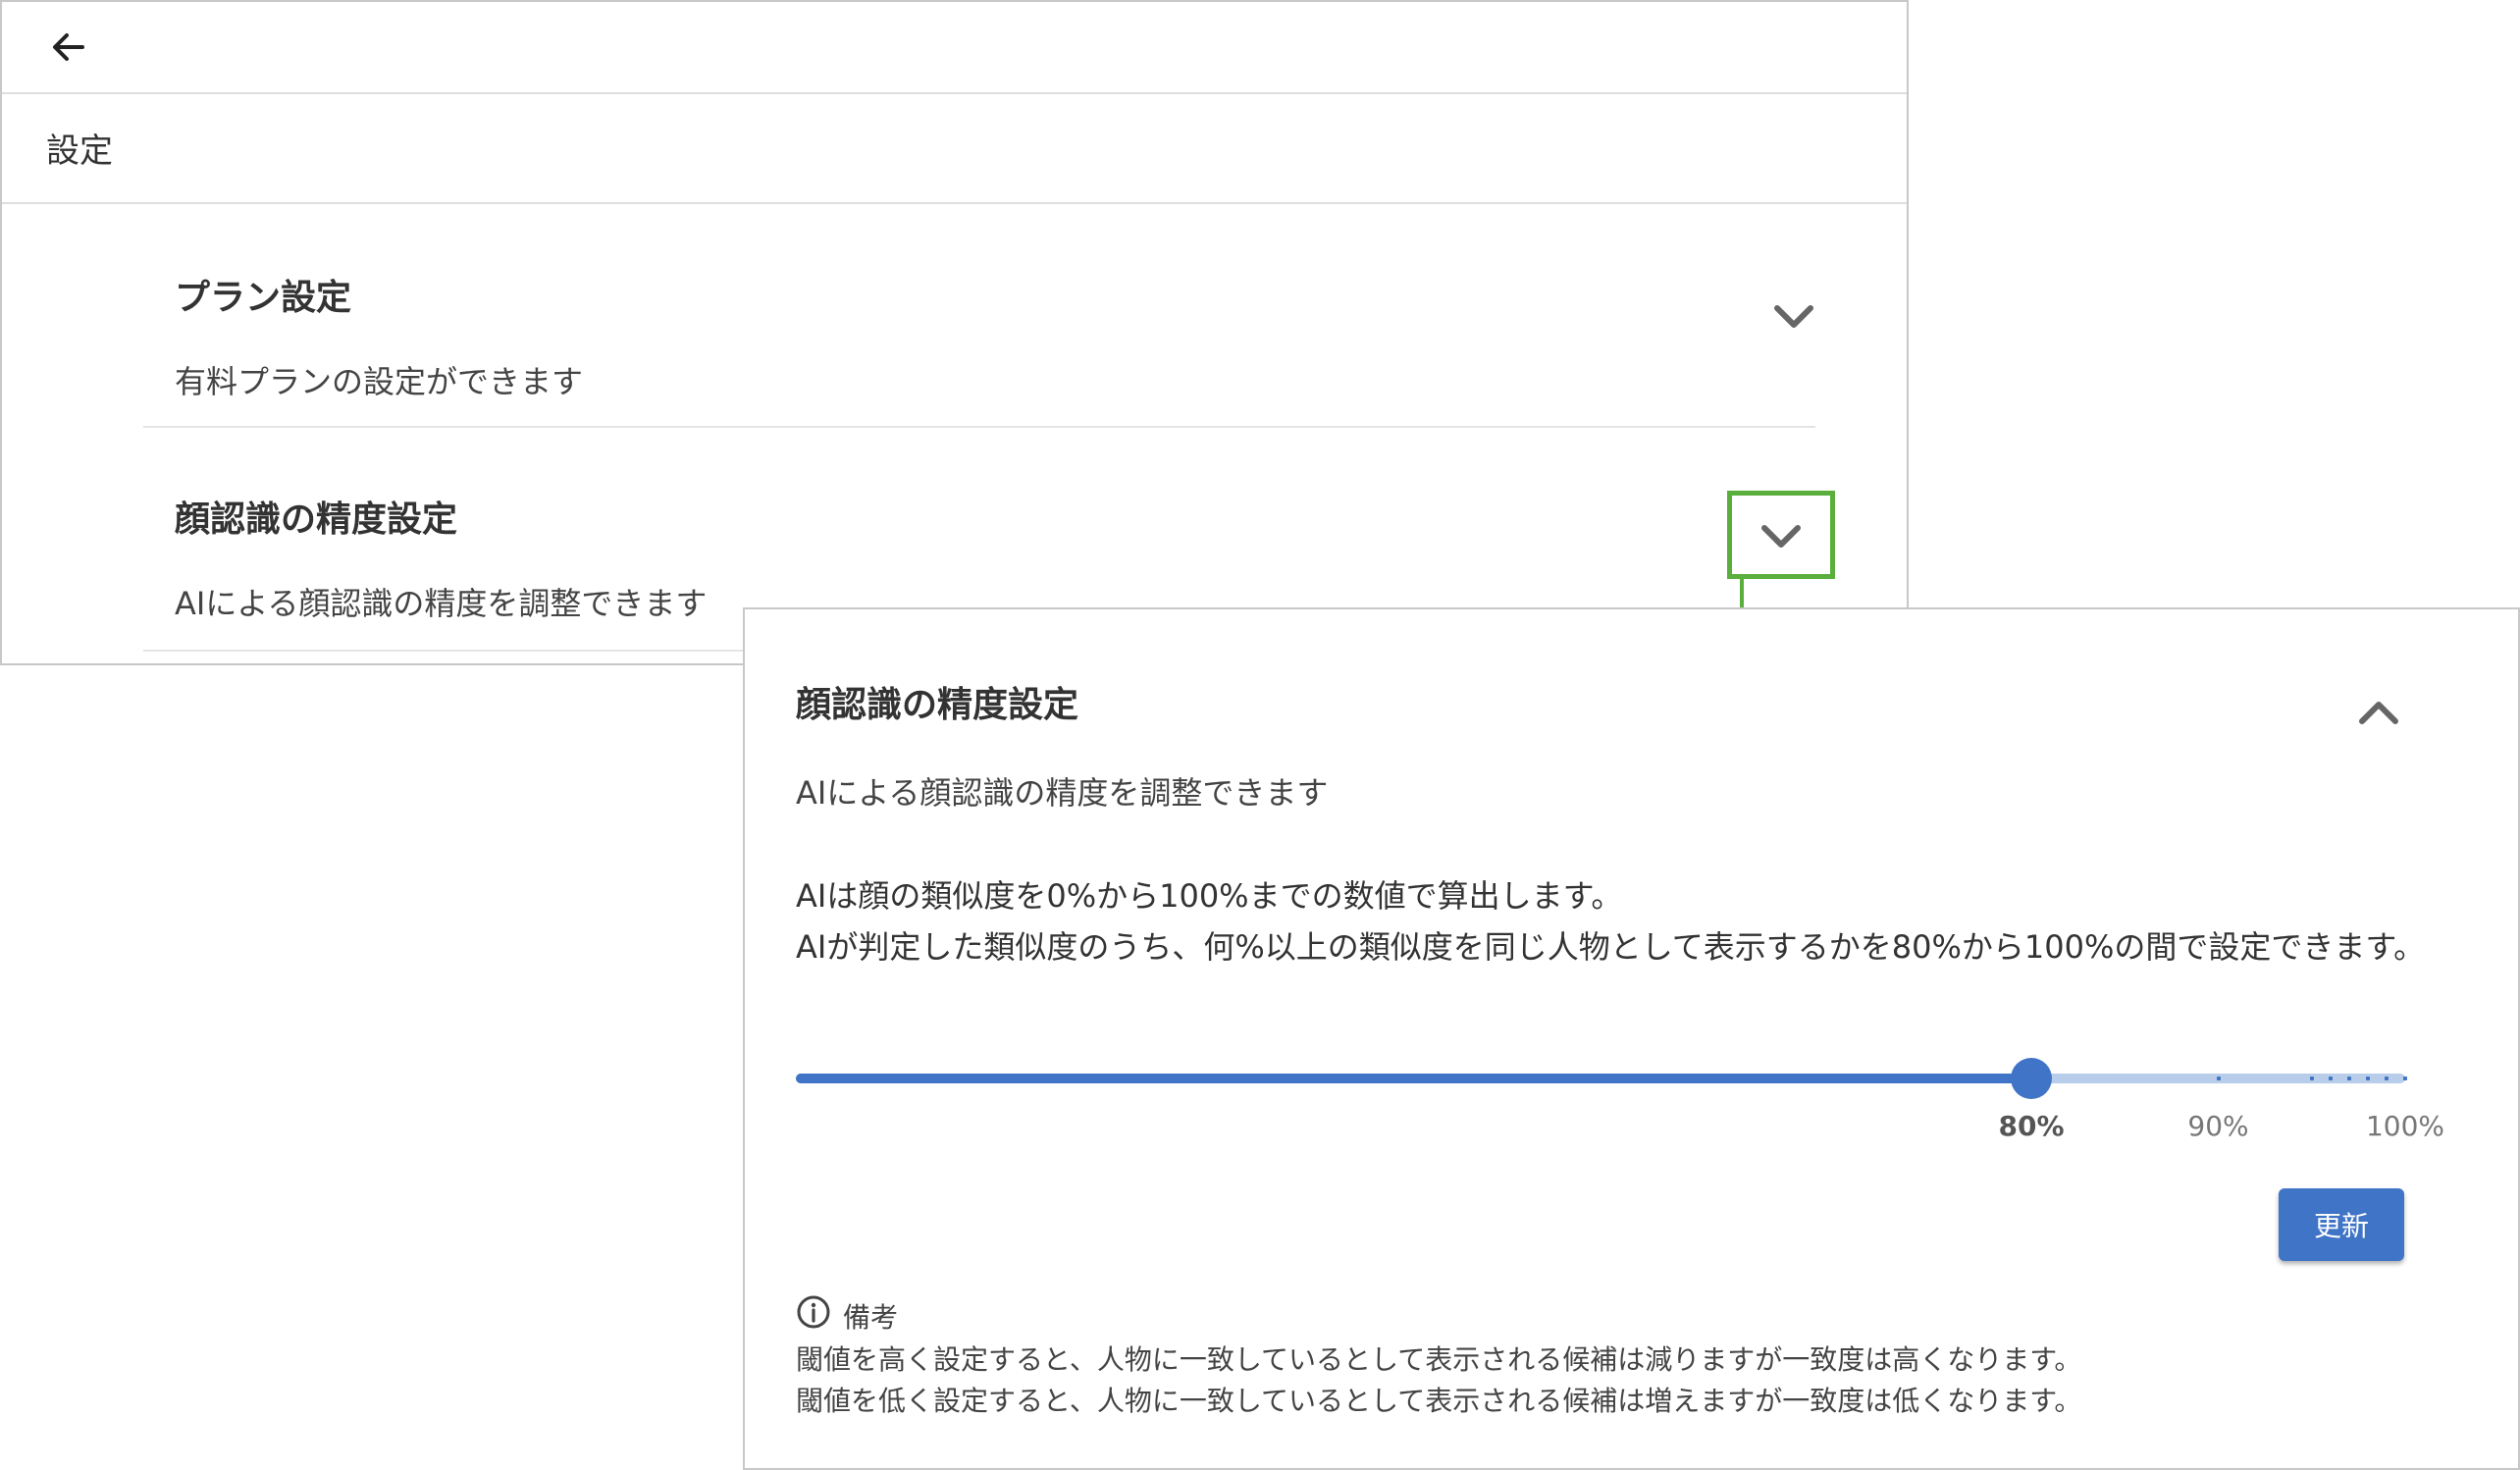 The height and width of the screenshot is (1470, 2520). Describe the element at coordinates (813, 1312) in the screenshot. I see `info-circle-icon` at that location.